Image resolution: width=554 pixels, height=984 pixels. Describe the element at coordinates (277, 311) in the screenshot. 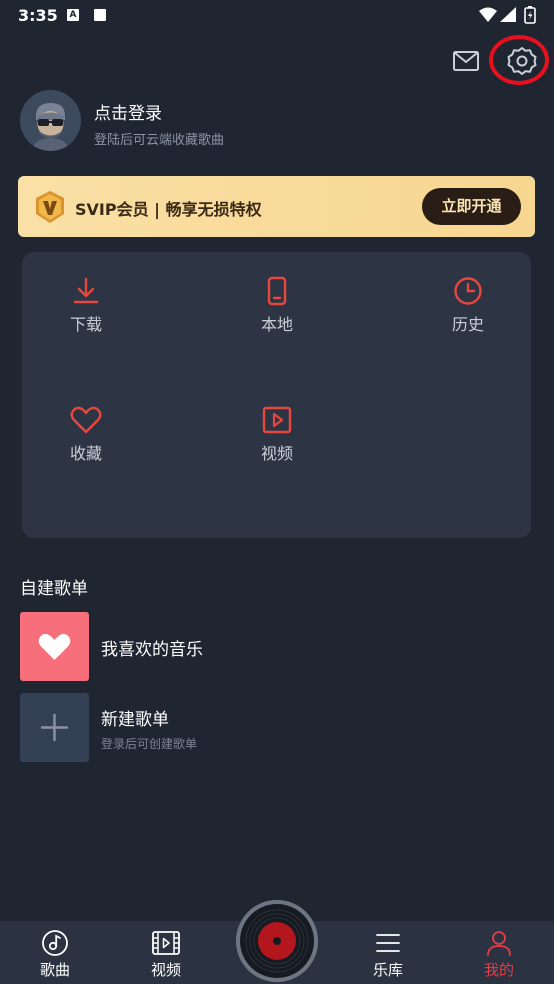

I see `grid-item-local: 本地` at that location.